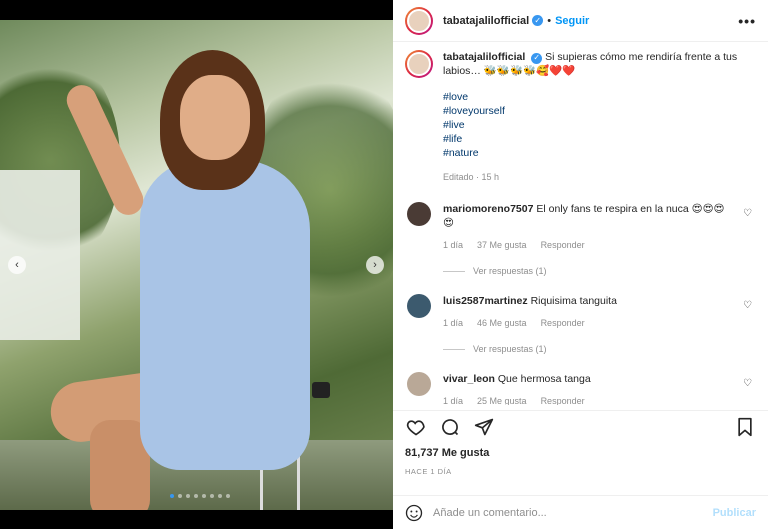 Image resolution: width=768 pixels, height=529 pixels. What do you see at coordinates (580, 426) in the screenshot?
I see `post-actions` at bounding box center [580, 426].